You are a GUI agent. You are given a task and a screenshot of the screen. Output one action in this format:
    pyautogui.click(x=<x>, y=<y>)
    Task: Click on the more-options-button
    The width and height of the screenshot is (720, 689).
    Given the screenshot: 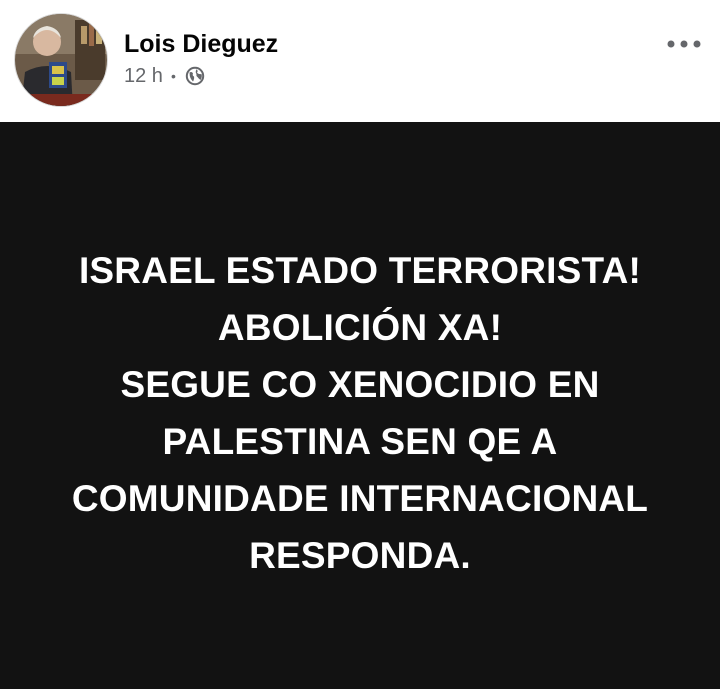 What is the action you would take?
    pyautogui.click(x=684, y=44)
    